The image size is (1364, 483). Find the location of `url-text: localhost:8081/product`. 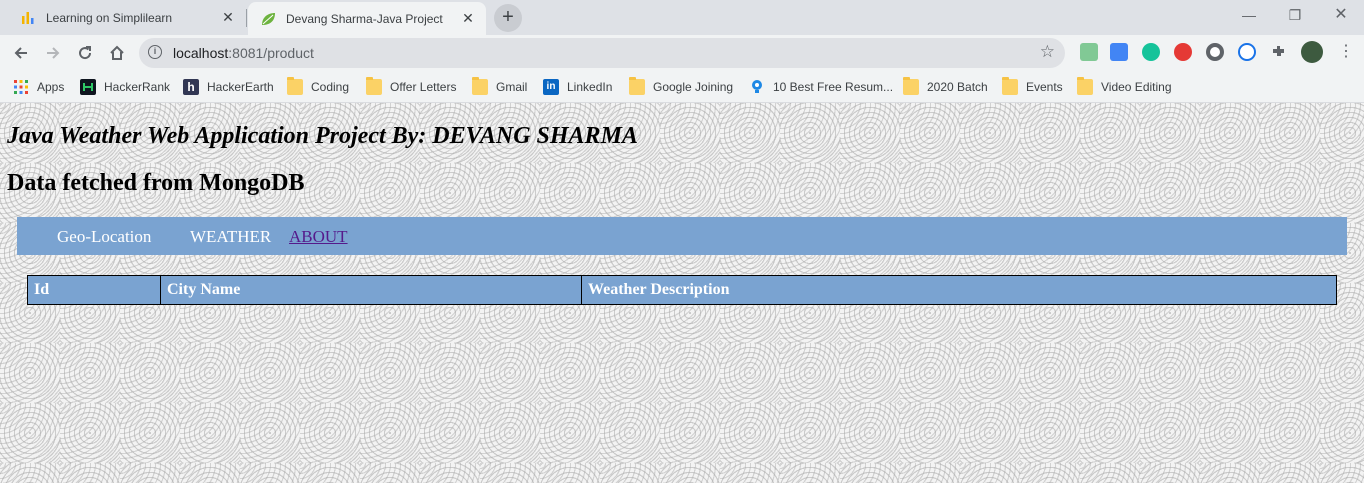

url-text: localhost:8081/product is located at coordinates (243, 53).